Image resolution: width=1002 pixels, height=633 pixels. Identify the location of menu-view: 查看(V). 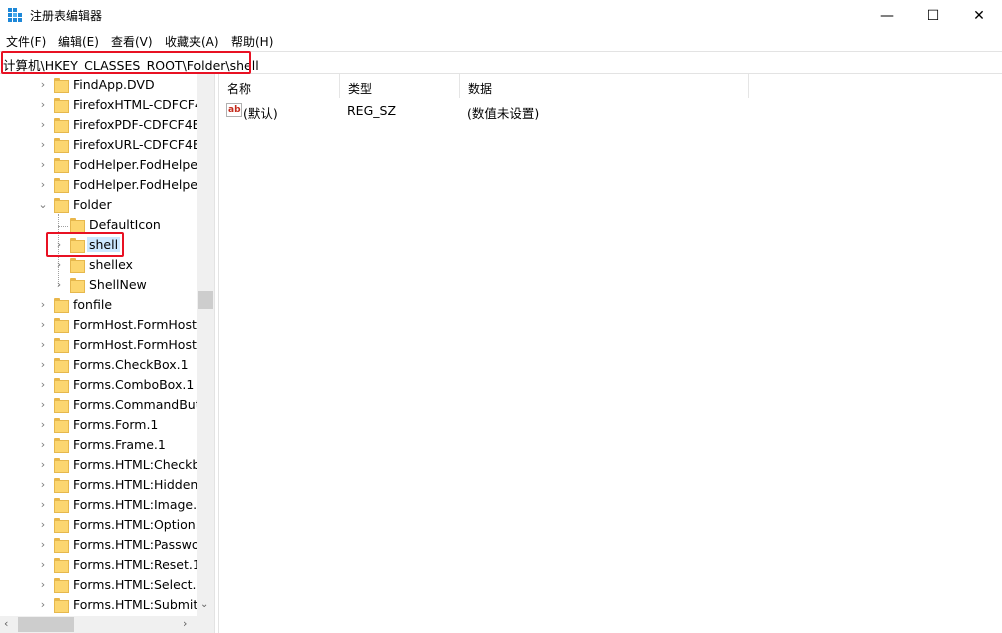
(132, 41).